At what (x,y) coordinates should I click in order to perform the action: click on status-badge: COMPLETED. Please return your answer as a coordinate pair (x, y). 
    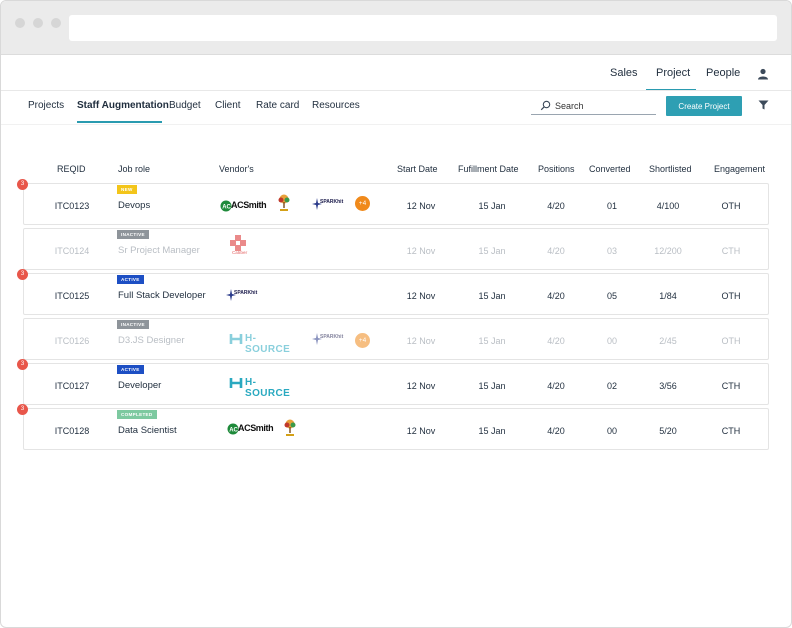
    Looking at the image, I should click on (137, 414).